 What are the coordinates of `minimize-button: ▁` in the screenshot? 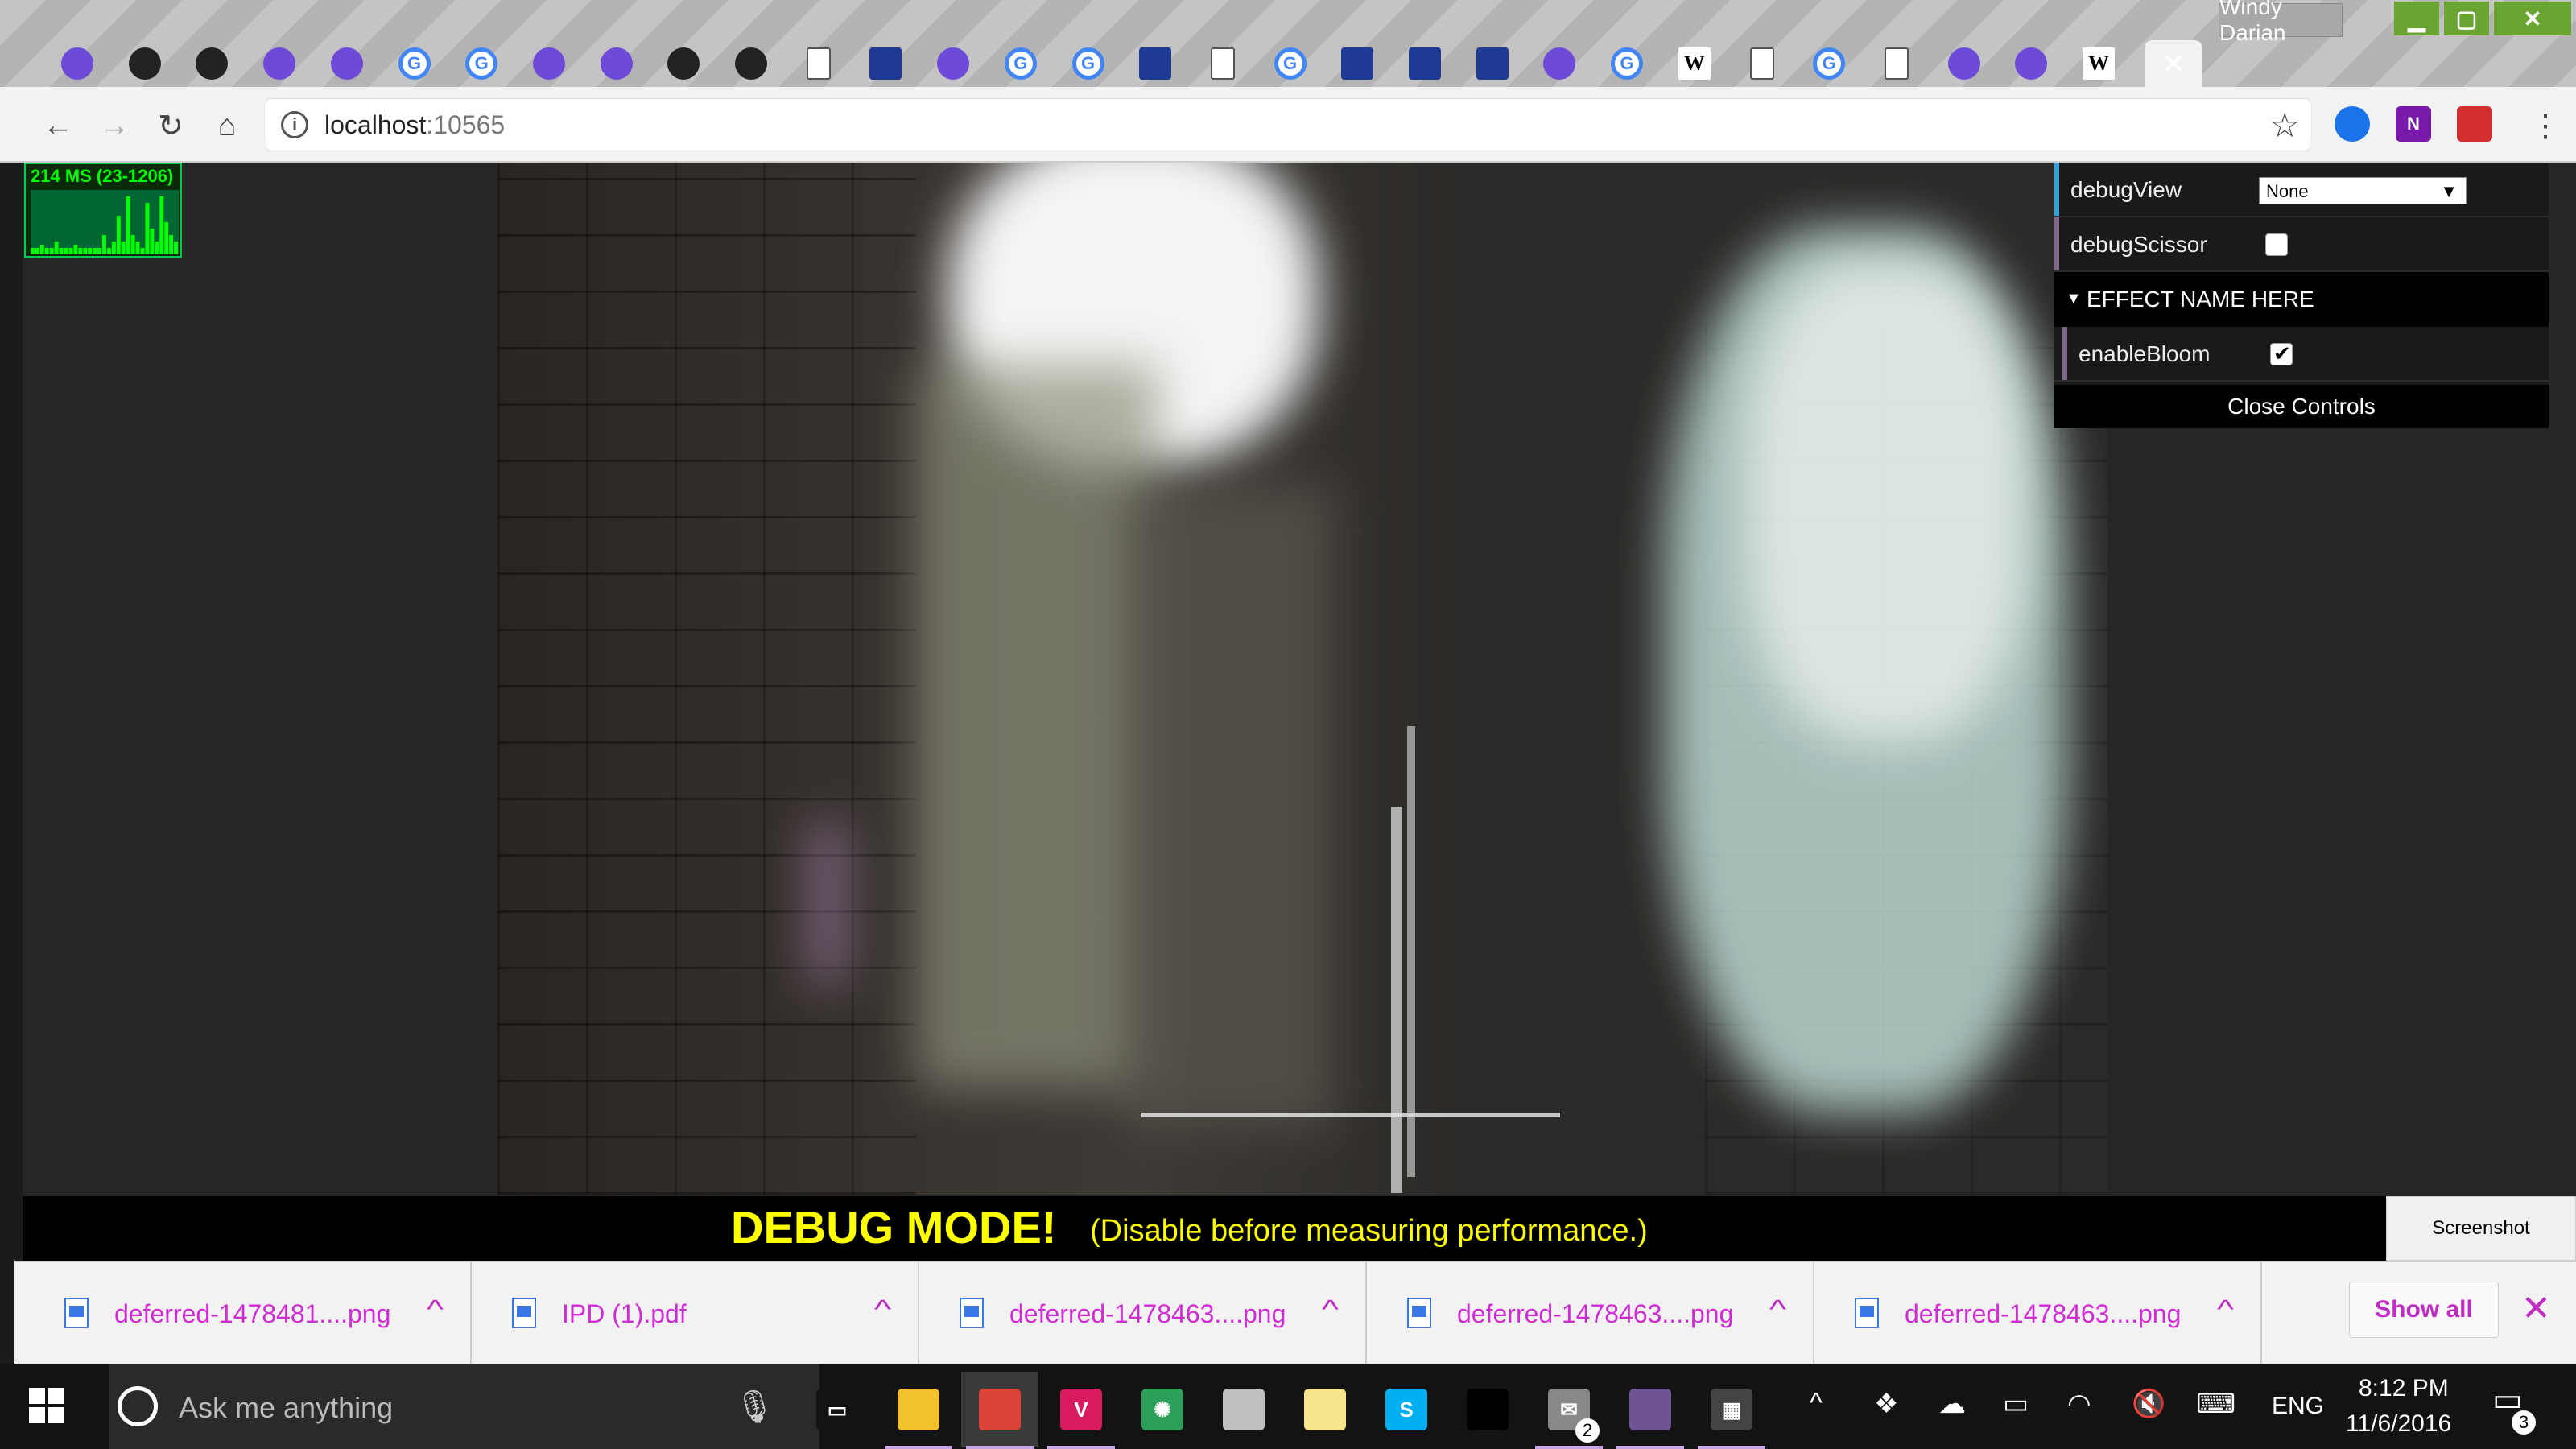 It's located at (2416, 18).